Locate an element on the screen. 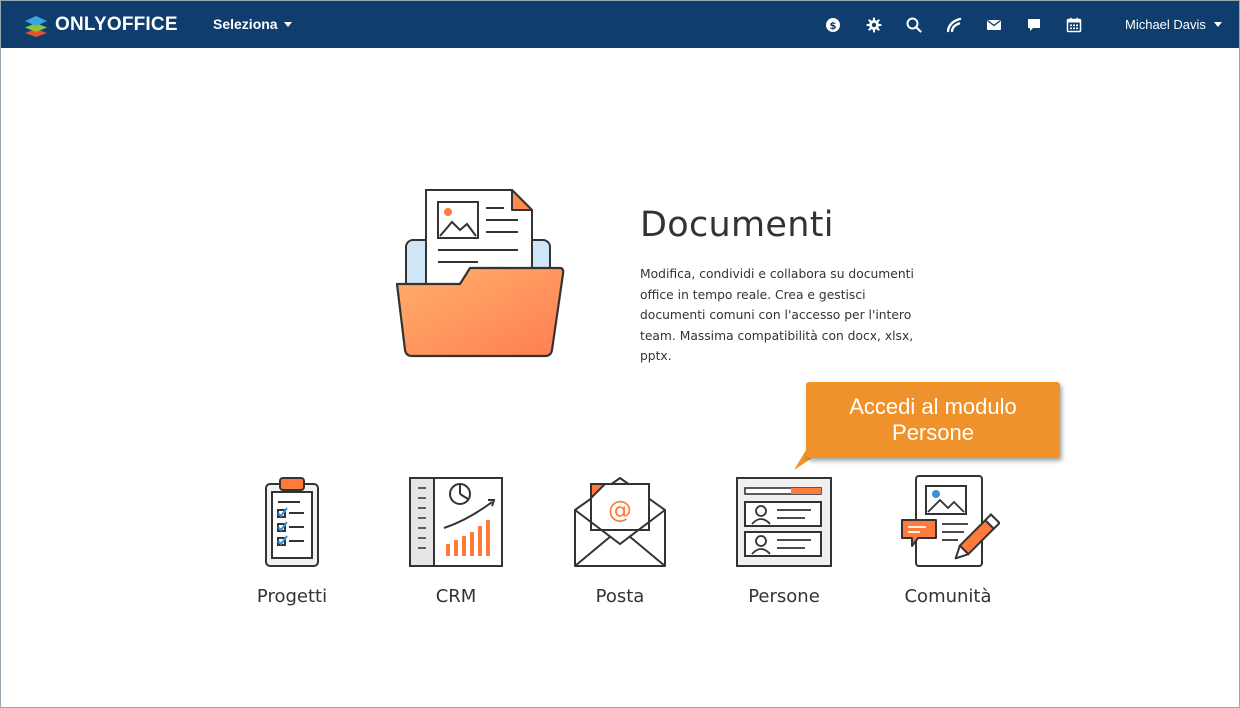  mail-icon is located at coordinates (994, 25).